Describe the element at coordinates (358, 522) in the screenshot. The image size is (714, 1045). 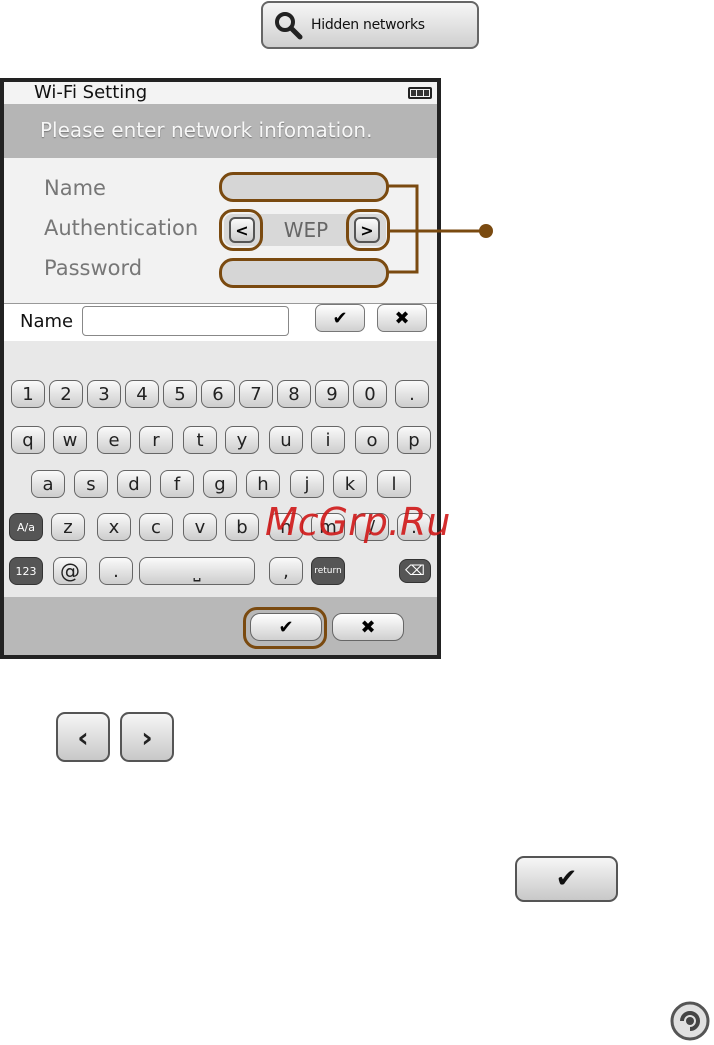
I see `watermark: McGrp.Ru` at that location.